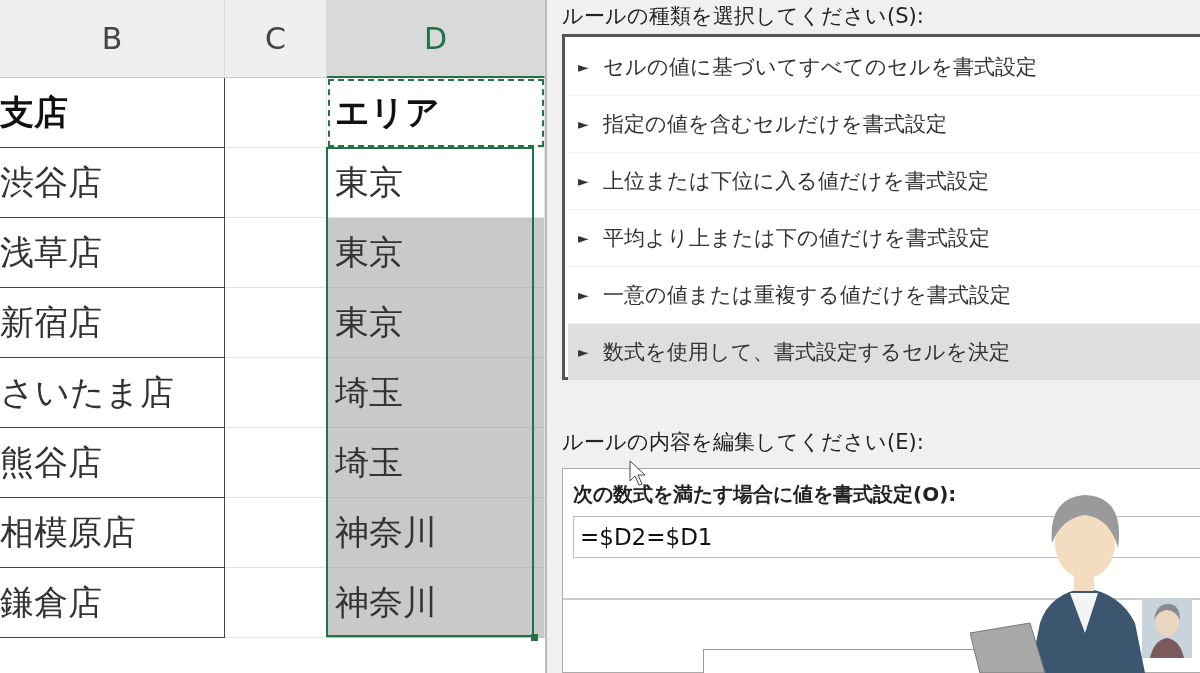 This screenshot has width=1200, height=673. What do you see at coordinates (112, 183) in the screenshot?
I see `table-cell: 渋谷店` at bounding box center [112, 183].